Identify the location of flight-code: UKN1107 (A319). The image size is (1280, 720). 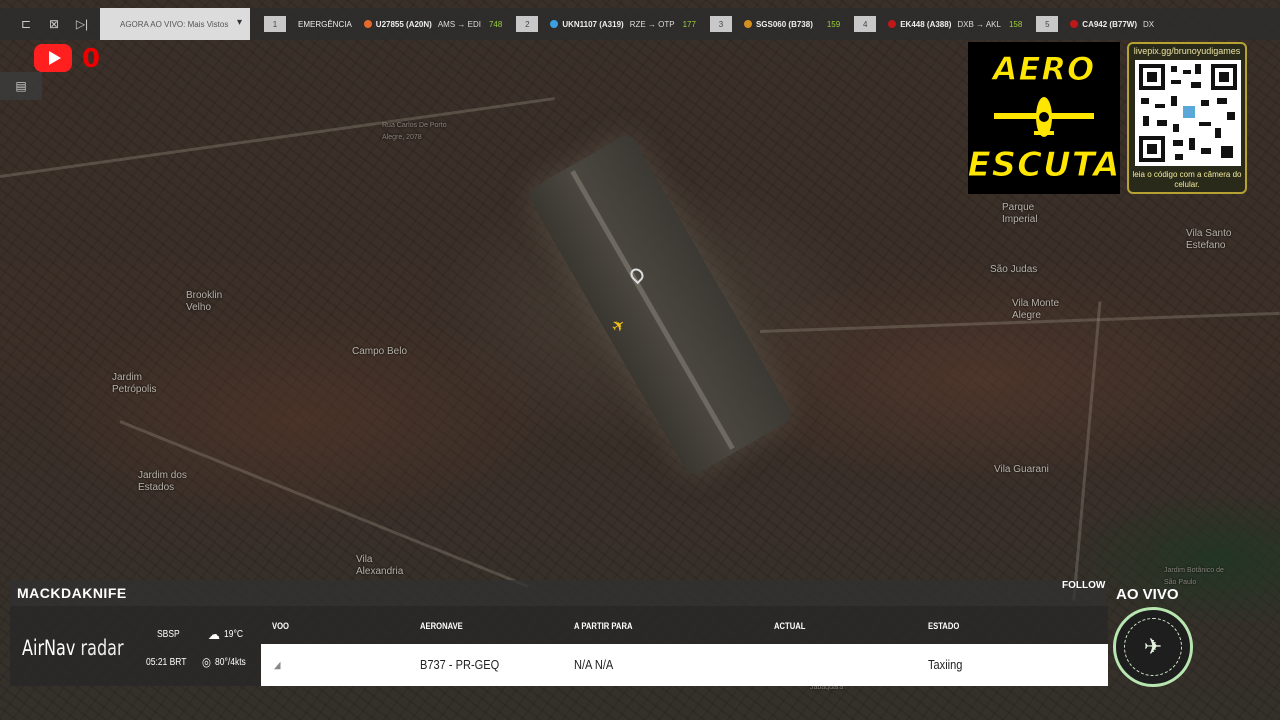
(593, 24).